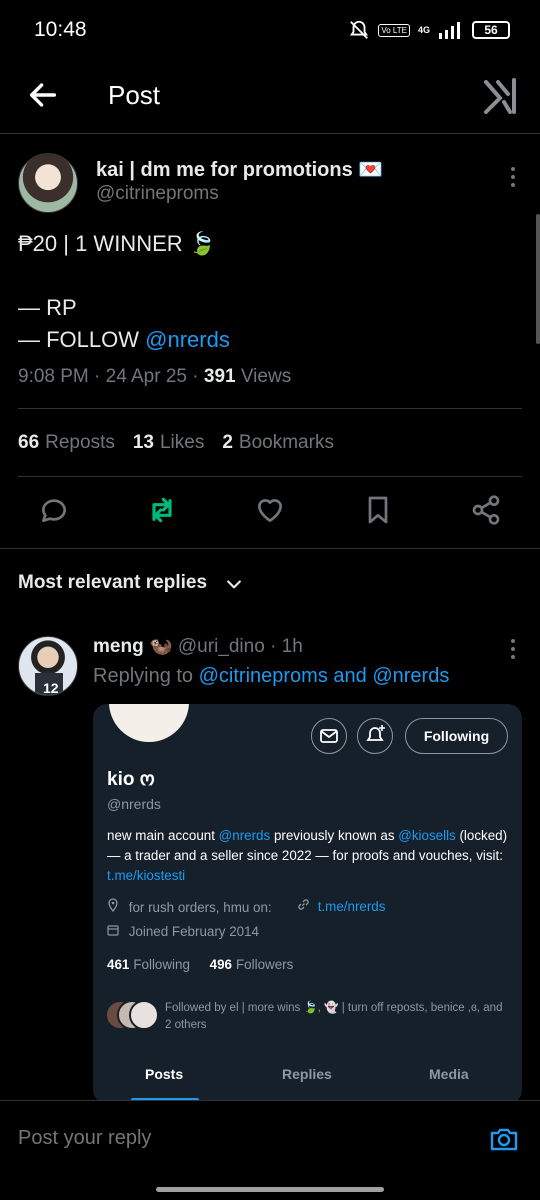 This screenshot has width=540, height=1200. What do you see at coordinates (113, 905) in the screenshot?
I see `location-icon` at bounding box center [113, 905].